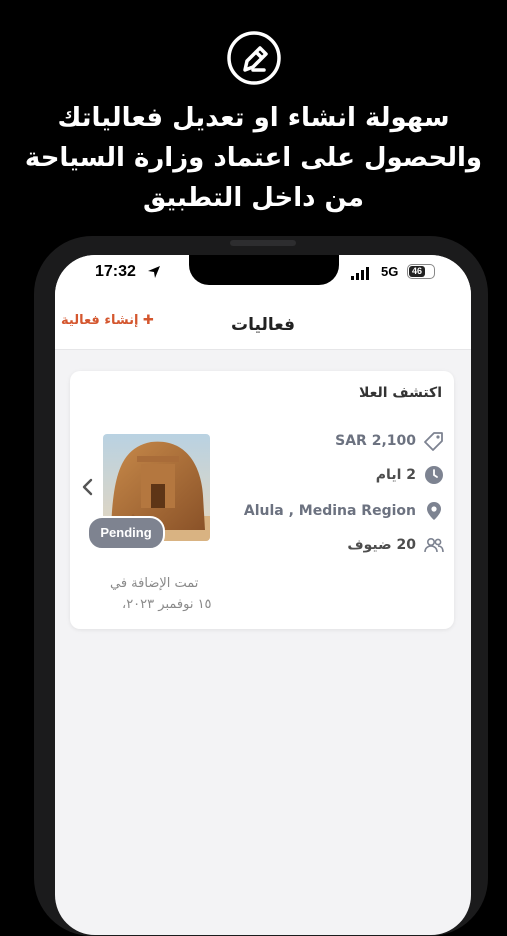 The image size is (507, 936). What do you see at coordinates (263, 243) in the screenshot?
I see `phone-speaker` at bounding box center [263, 243].